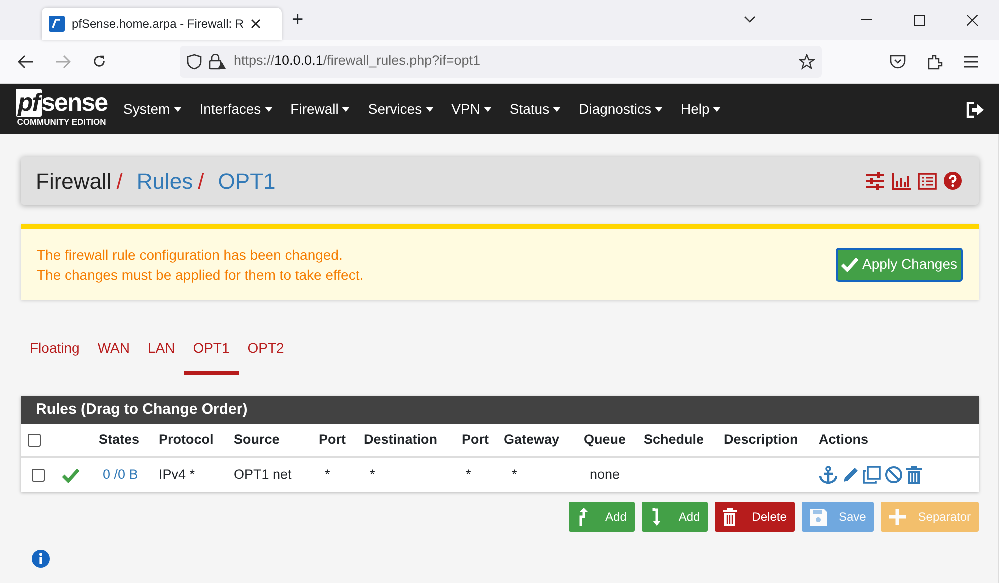 Image resolution: width=999 pixels, height=583 pixels. Describe the element at coordinates (953, 181) in the screenshot. I see `help-icon` at that location.